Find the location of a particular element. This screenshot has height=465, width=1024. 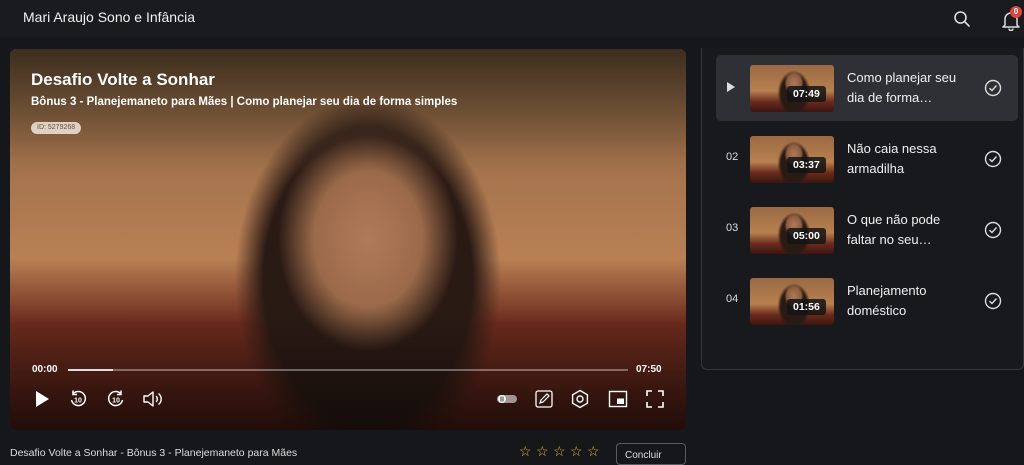

fullscreen-icon is located at coordinates (655, 399).